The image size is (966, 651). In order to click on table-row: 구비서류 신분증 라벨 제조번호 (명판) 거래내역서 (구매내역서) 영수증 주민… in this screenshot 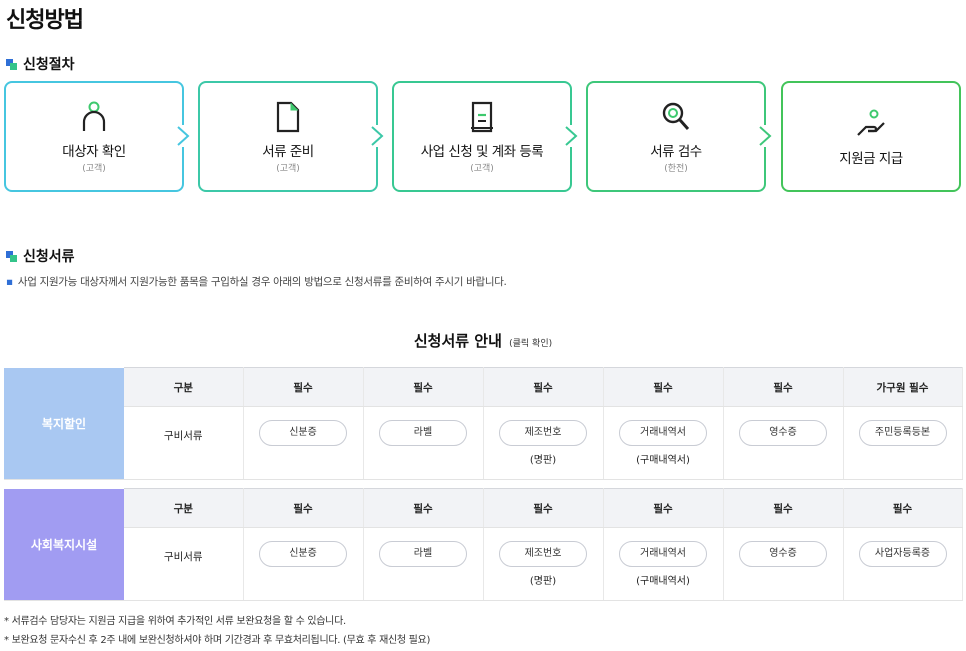, I will do `click(483, 443)`.